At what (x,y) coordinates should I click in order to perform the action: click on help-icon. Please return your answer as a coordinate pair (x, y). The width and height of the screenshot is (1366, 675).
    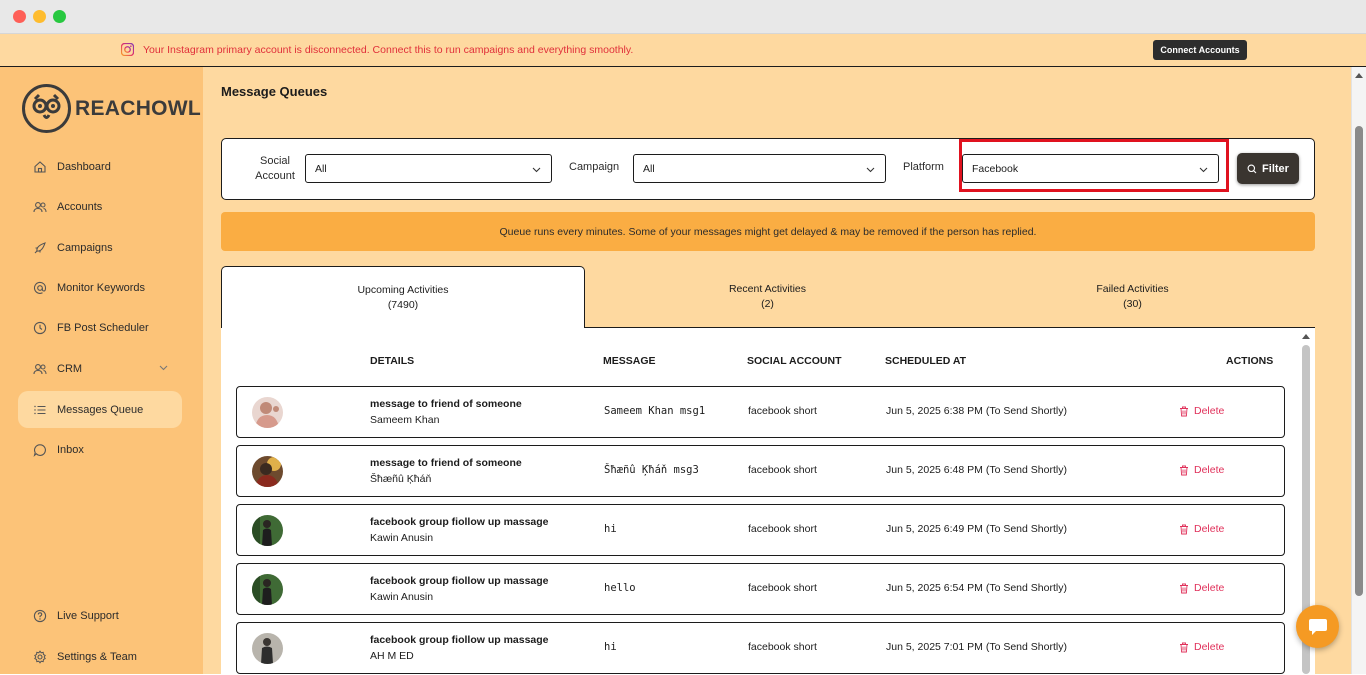
    Looking at the image, I should click on (40, 615).